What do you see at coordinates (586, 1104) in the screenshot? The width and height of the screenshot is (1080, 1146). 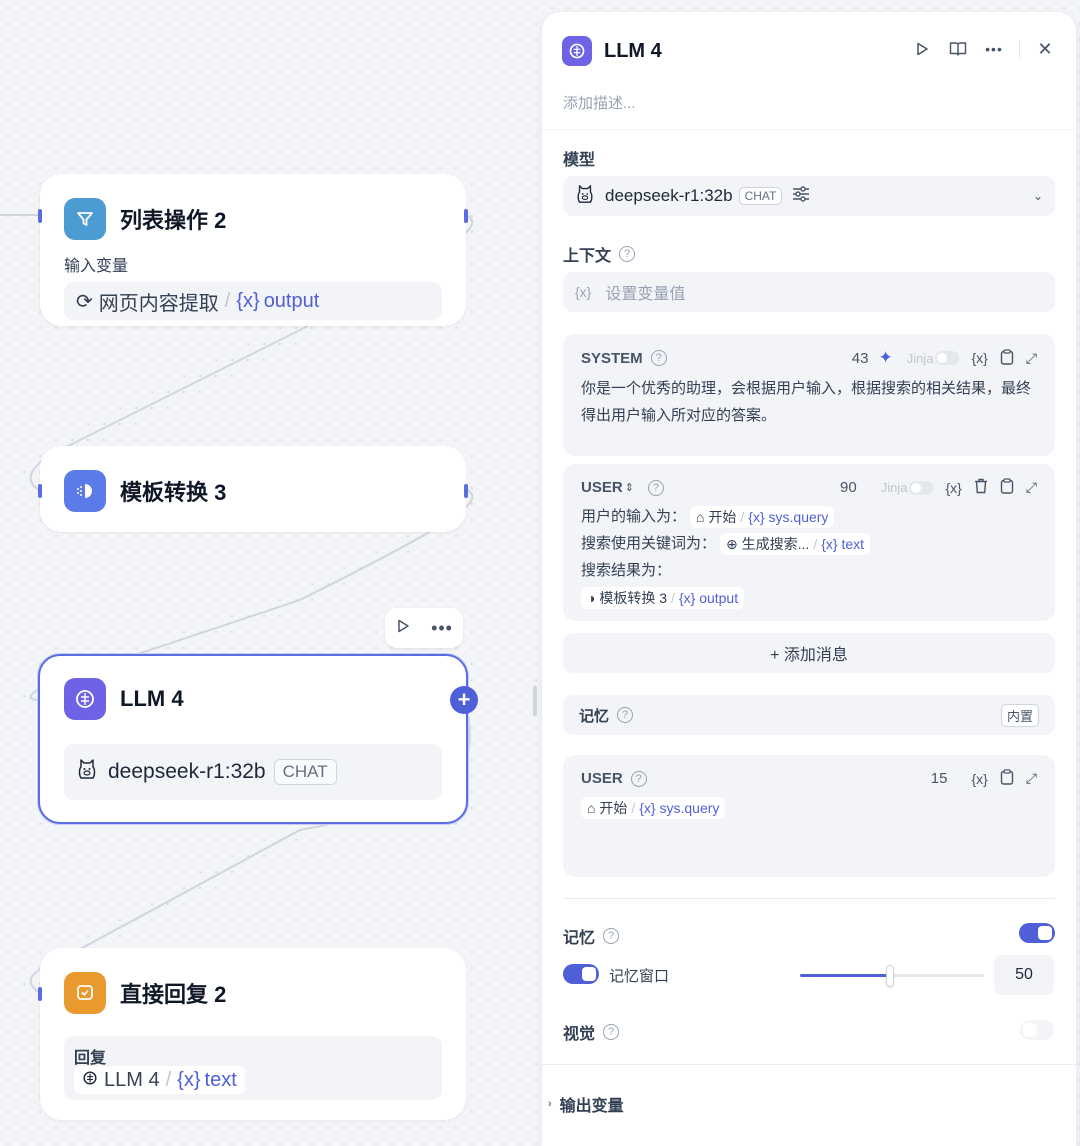 I see `output-variables-toggle: › 输出变量` at bounding box center [586, 1104].